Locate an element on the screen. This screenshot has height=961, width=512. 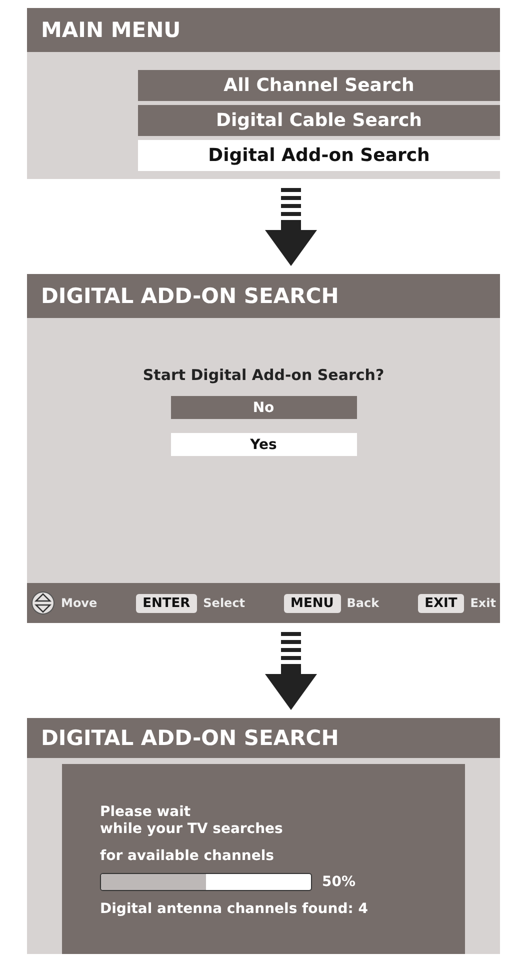
progress-percent: 50% is located at coordinates (339, 882).